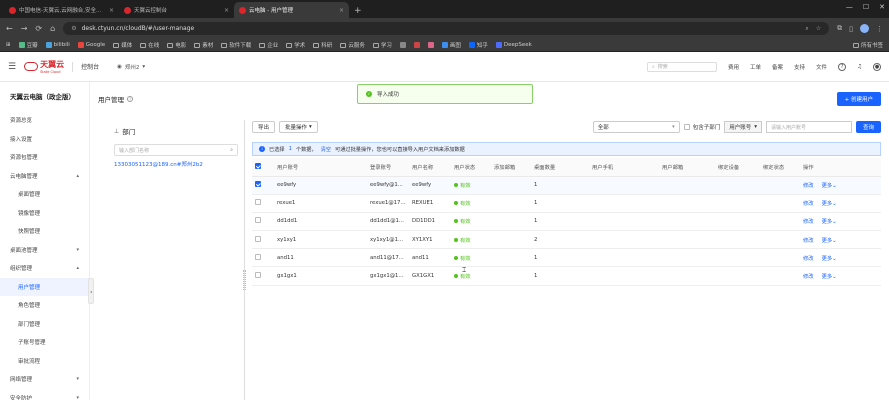  What do you see at coordinates (244, 280) in the screenshot?
I see `resize-handle` at bounding box center [244, 280].